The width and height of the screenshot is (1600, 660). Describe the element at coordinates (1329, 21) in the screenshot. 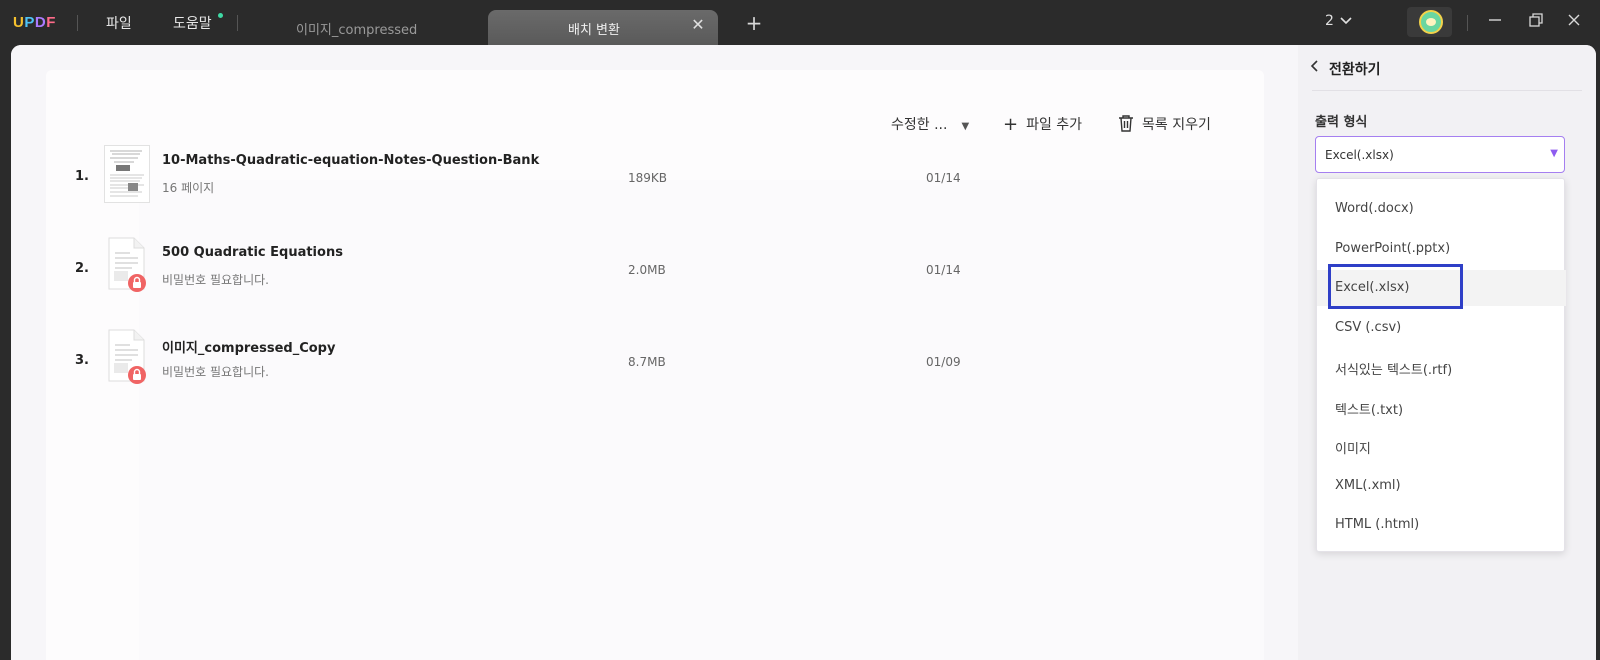

I see `window-count: 2` at that location.